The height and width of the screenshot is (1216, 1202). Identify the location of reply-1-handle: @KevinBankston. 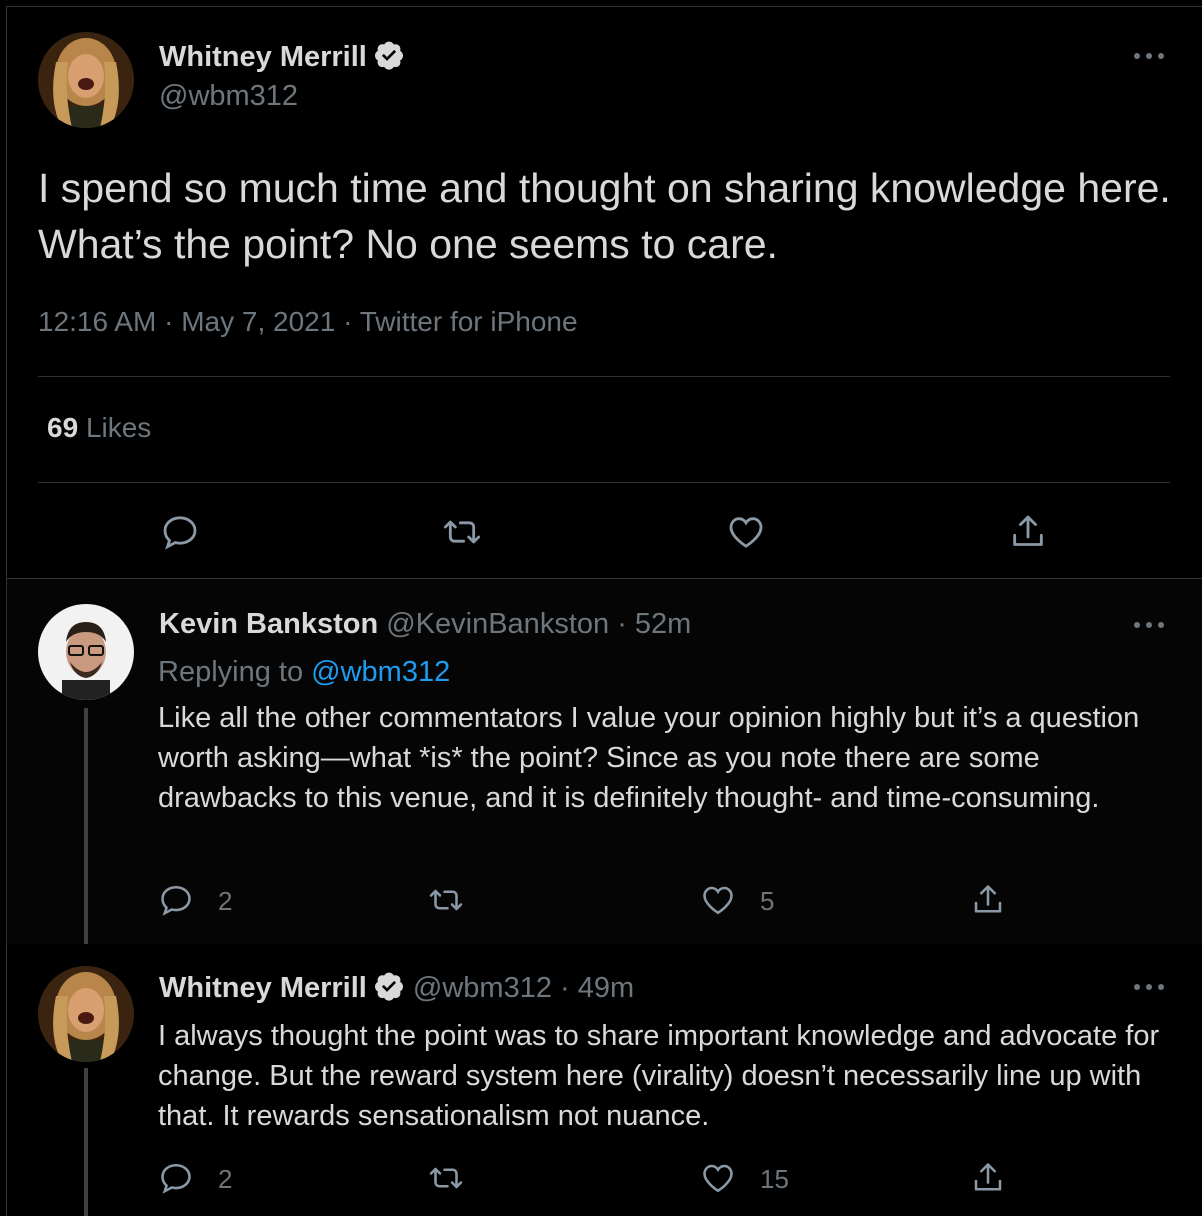
(497, 624).